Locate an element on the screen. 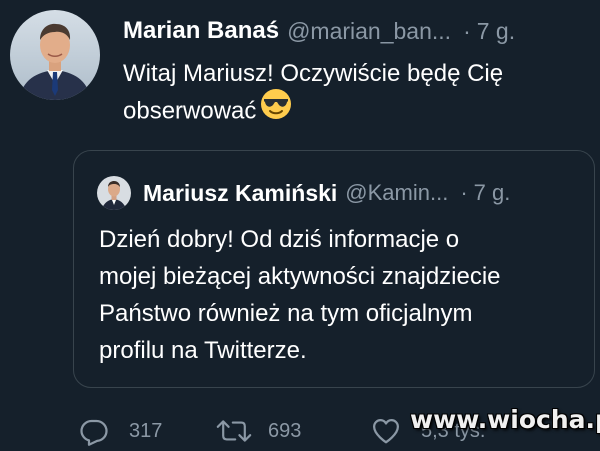  author-avatar is located at coordinates (55, 55).